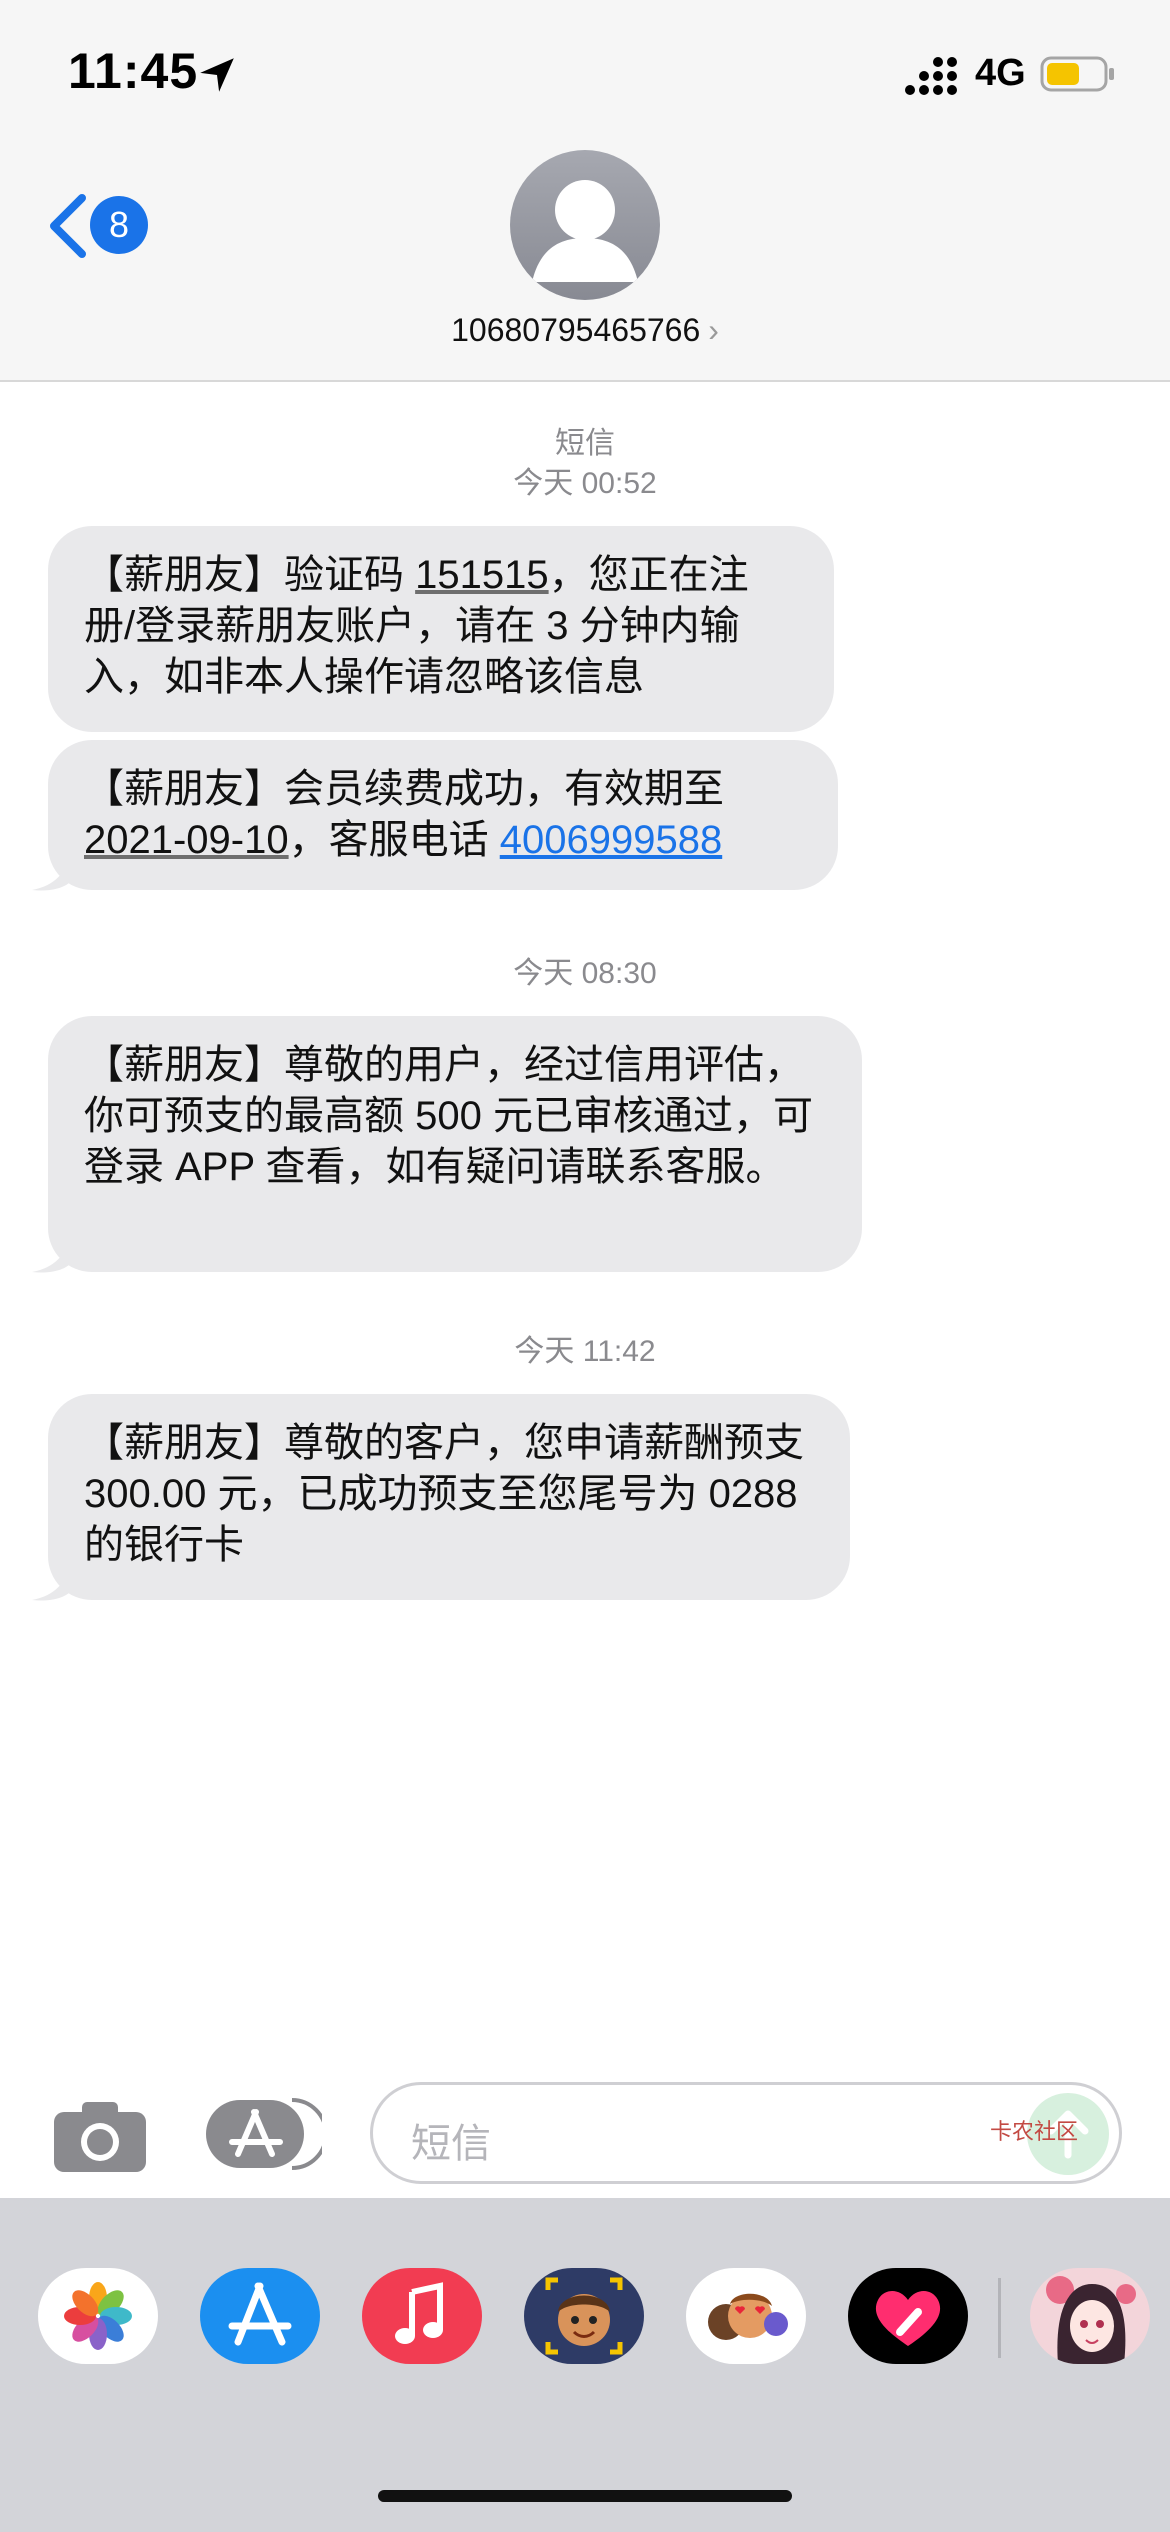 The width and height of the screenshot is (1170, 2532). I want to click on timestamp: 今天 08:30, so click(585, 973).